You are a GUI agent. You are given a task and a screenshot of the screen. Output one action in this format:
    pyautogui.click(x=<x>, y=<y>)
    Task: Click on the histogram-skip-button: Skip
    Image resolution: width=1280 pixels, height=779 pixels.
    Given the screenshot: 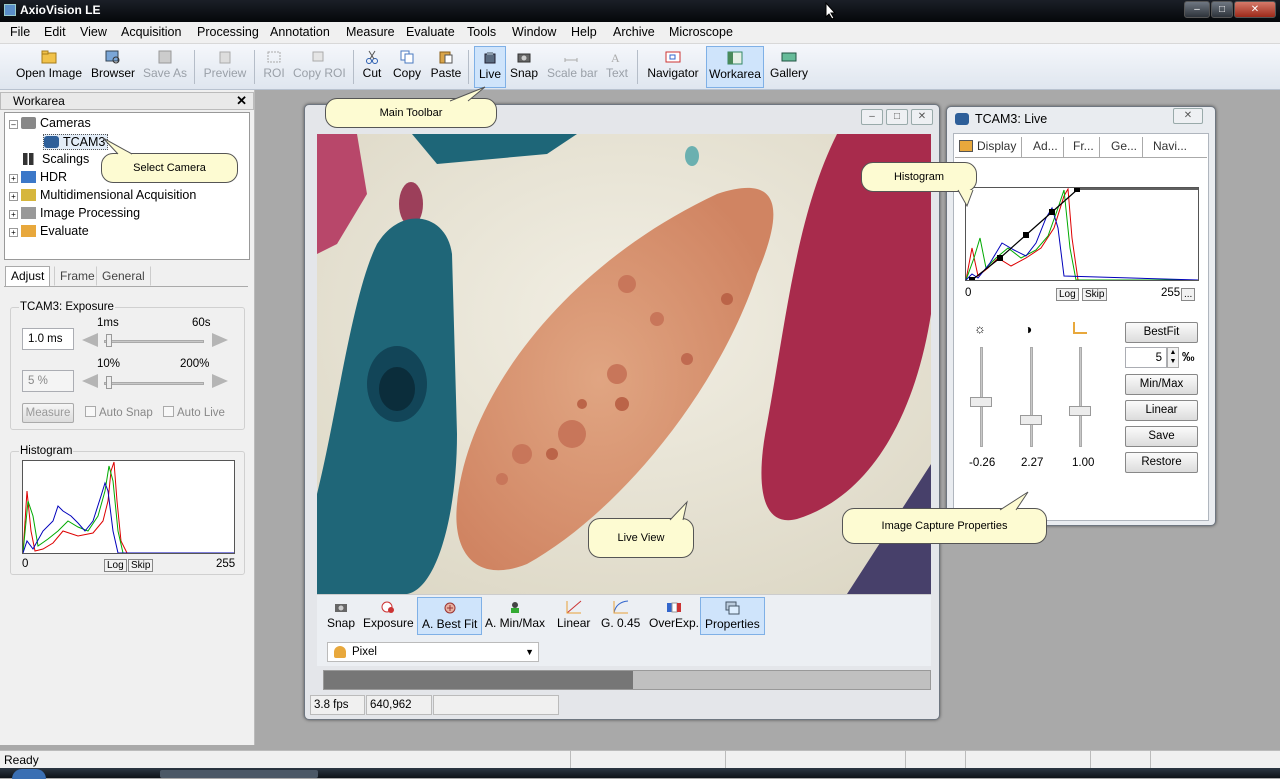 What is the action you would take?
    pyautogui.click(x=141, y=565)
    